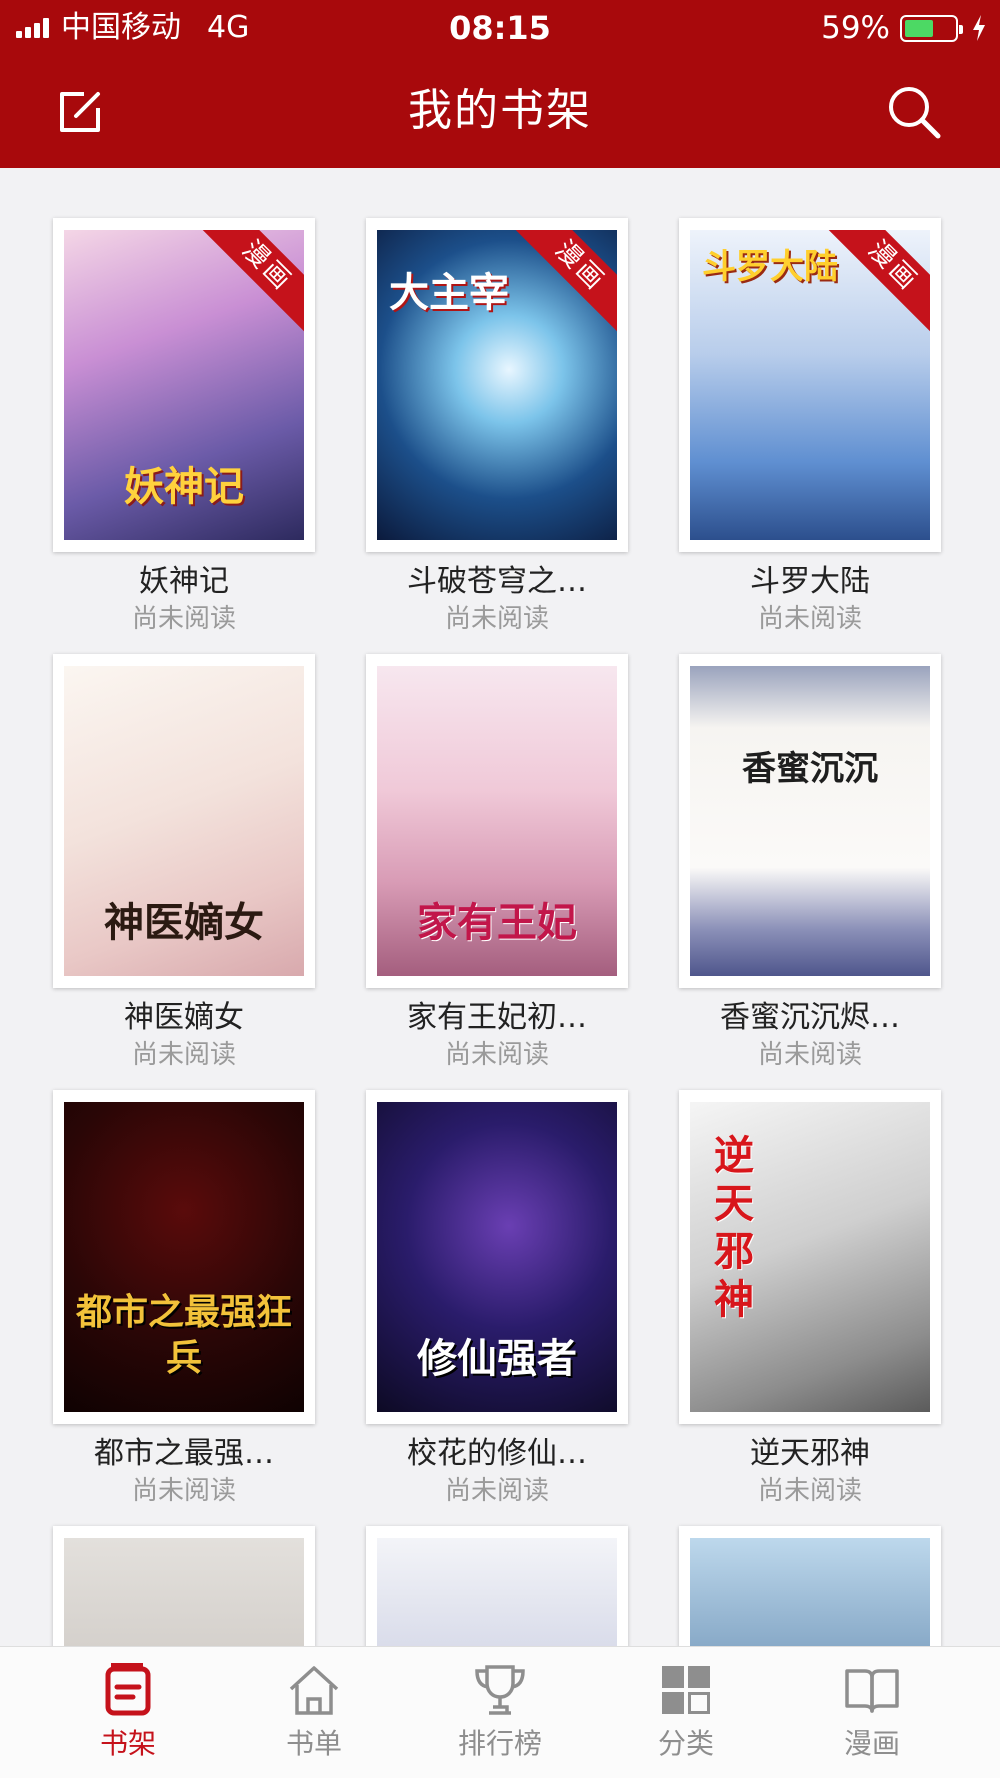 The height and width of the screenshot is (1778, 1000). Describe the element at coordinates (872, 1691) in the screenshot. I see `open-book-icon` at that location.